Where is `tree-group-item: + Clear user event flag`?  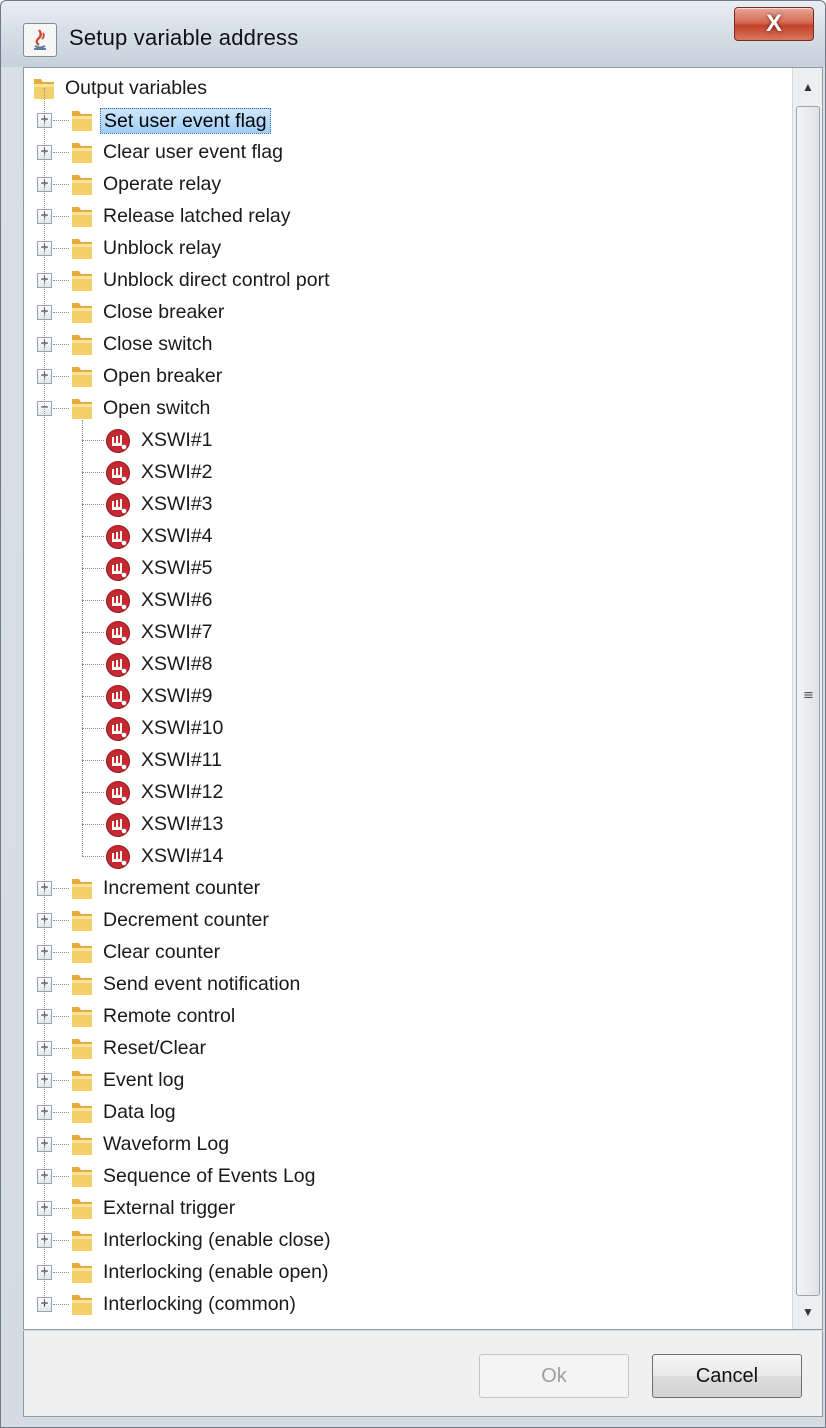
tree-group-item: + Clear user event flag is located at coordinates (407, 152).